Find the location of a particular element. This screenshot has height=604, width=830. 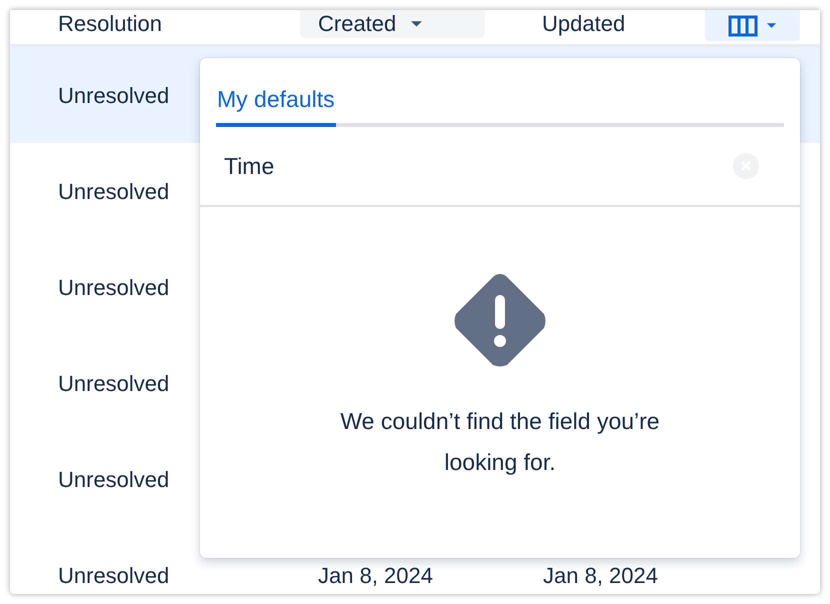

columns-icon is located at coordinates (743, 25).